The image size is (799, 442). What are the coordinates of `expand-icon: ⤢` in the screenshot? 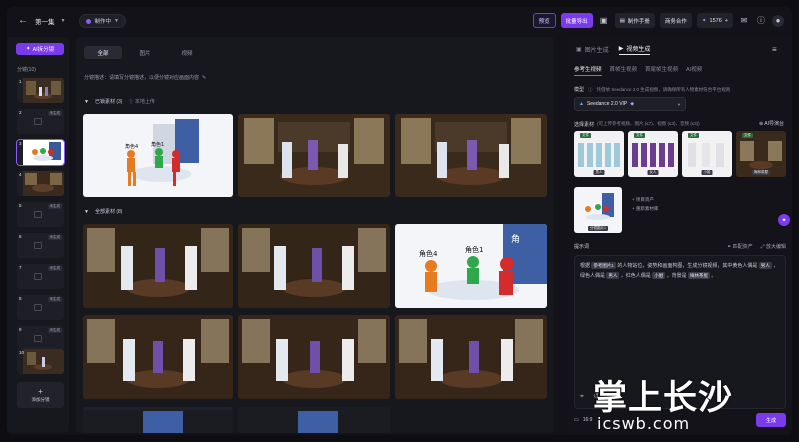 It's located at (762, 247).